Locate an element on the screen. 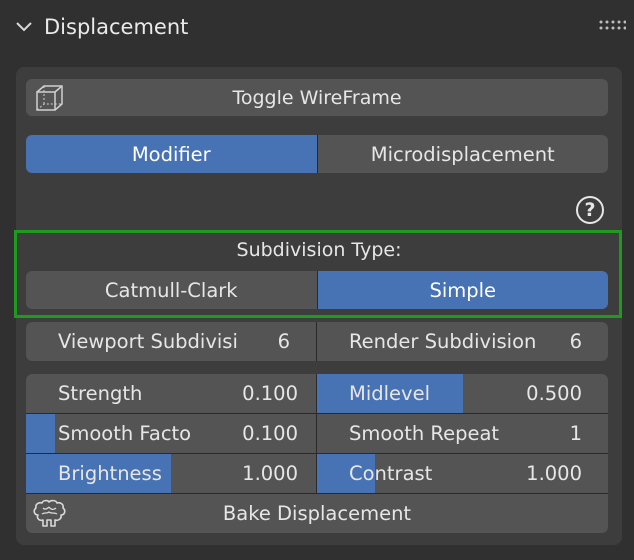  toggle-wireframe-button: Toggle WireFrame is located at coordinates (317, 98).